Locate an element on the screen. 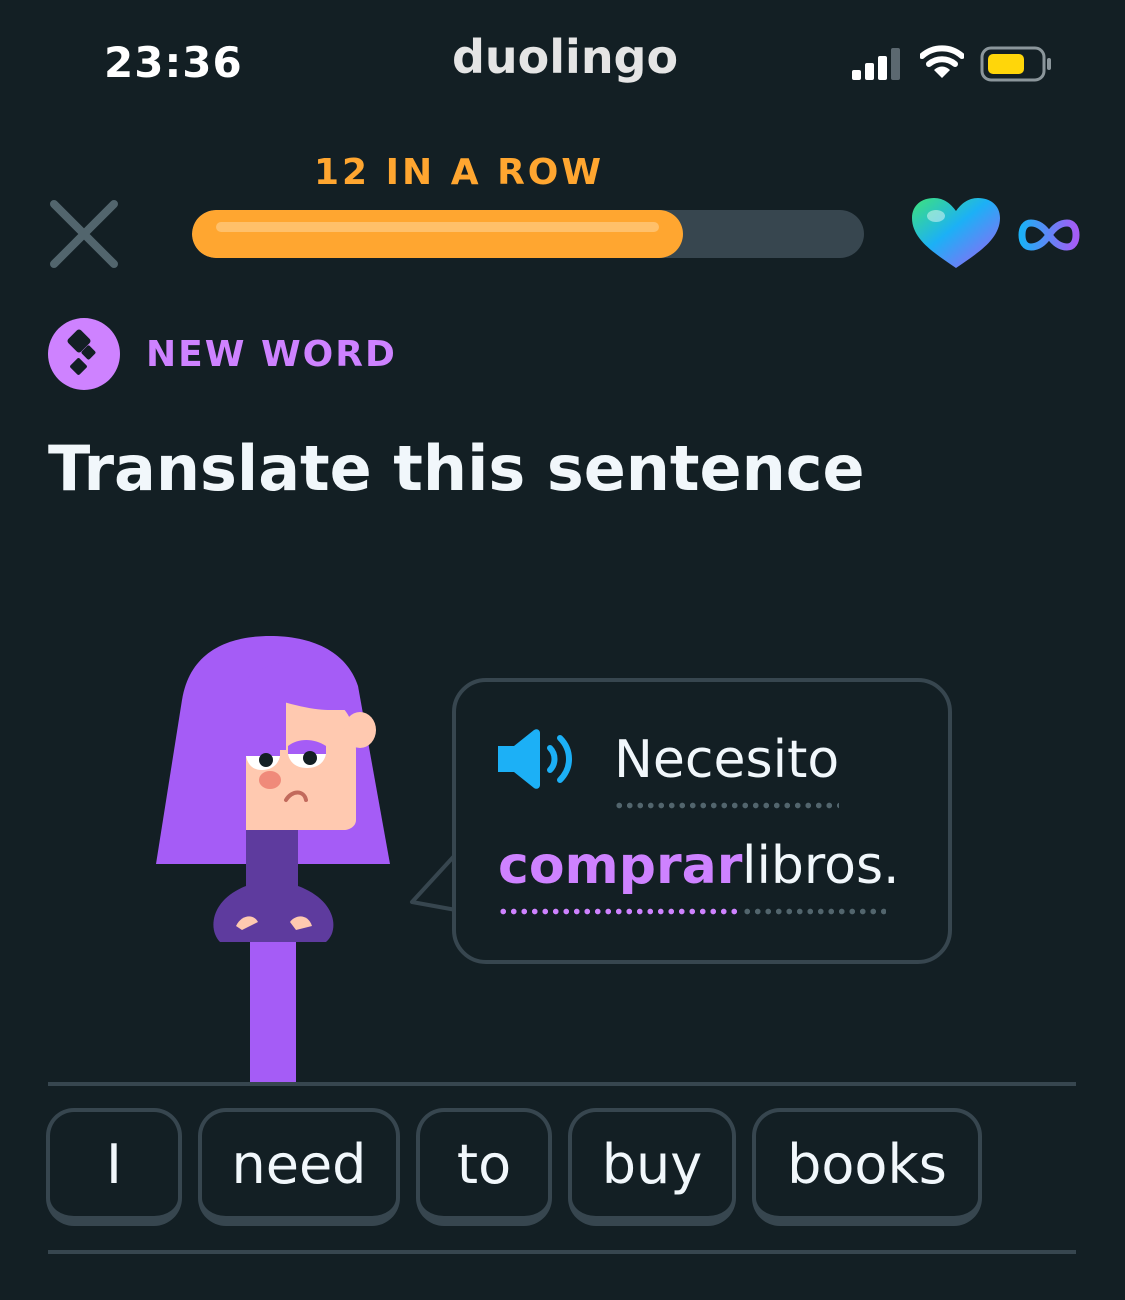 The width and height of the screenshot is (1125, 1300). sentence-word-new: comprar is located at coordinates (620, 875).